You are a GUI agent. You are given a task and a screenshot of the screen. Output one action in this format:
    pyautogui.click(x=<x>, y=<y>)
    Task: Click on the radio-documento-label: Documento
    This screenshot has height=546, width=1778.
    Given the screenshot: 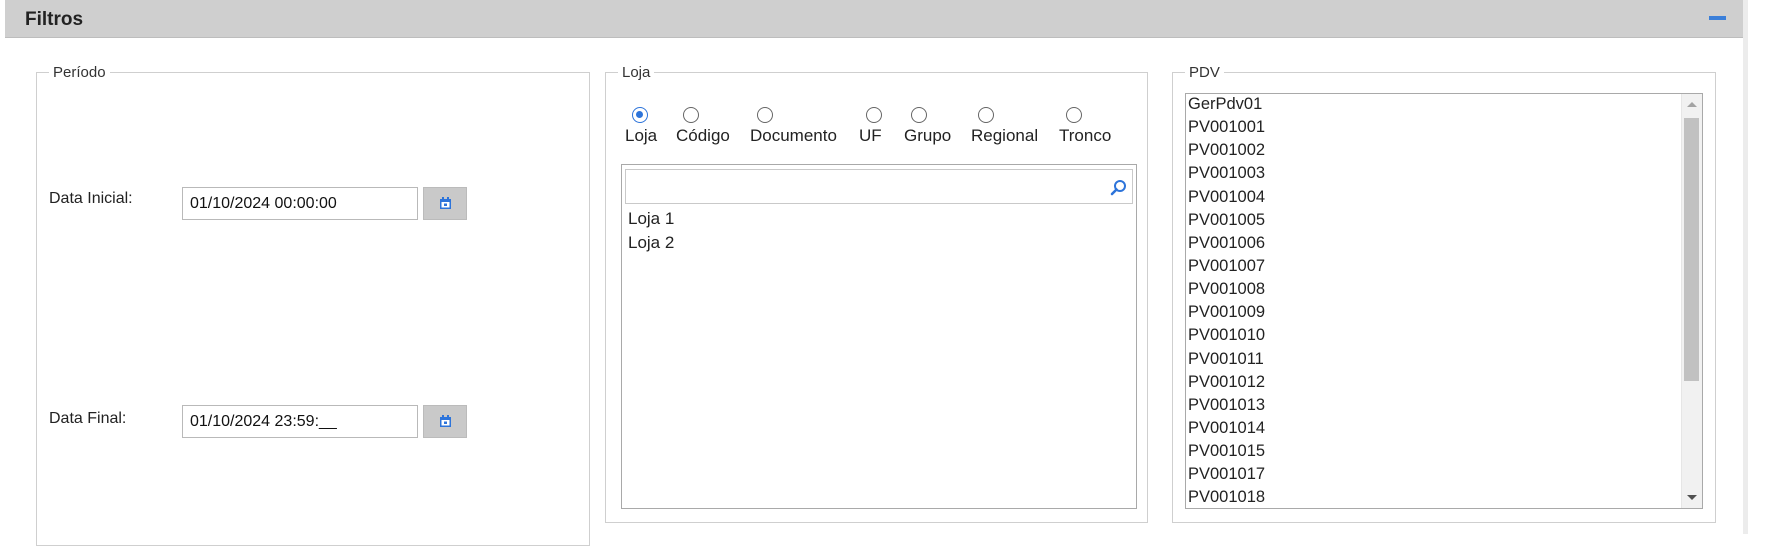 What is the action you would take?
    pyautogui.click(x=793, y=135)
    